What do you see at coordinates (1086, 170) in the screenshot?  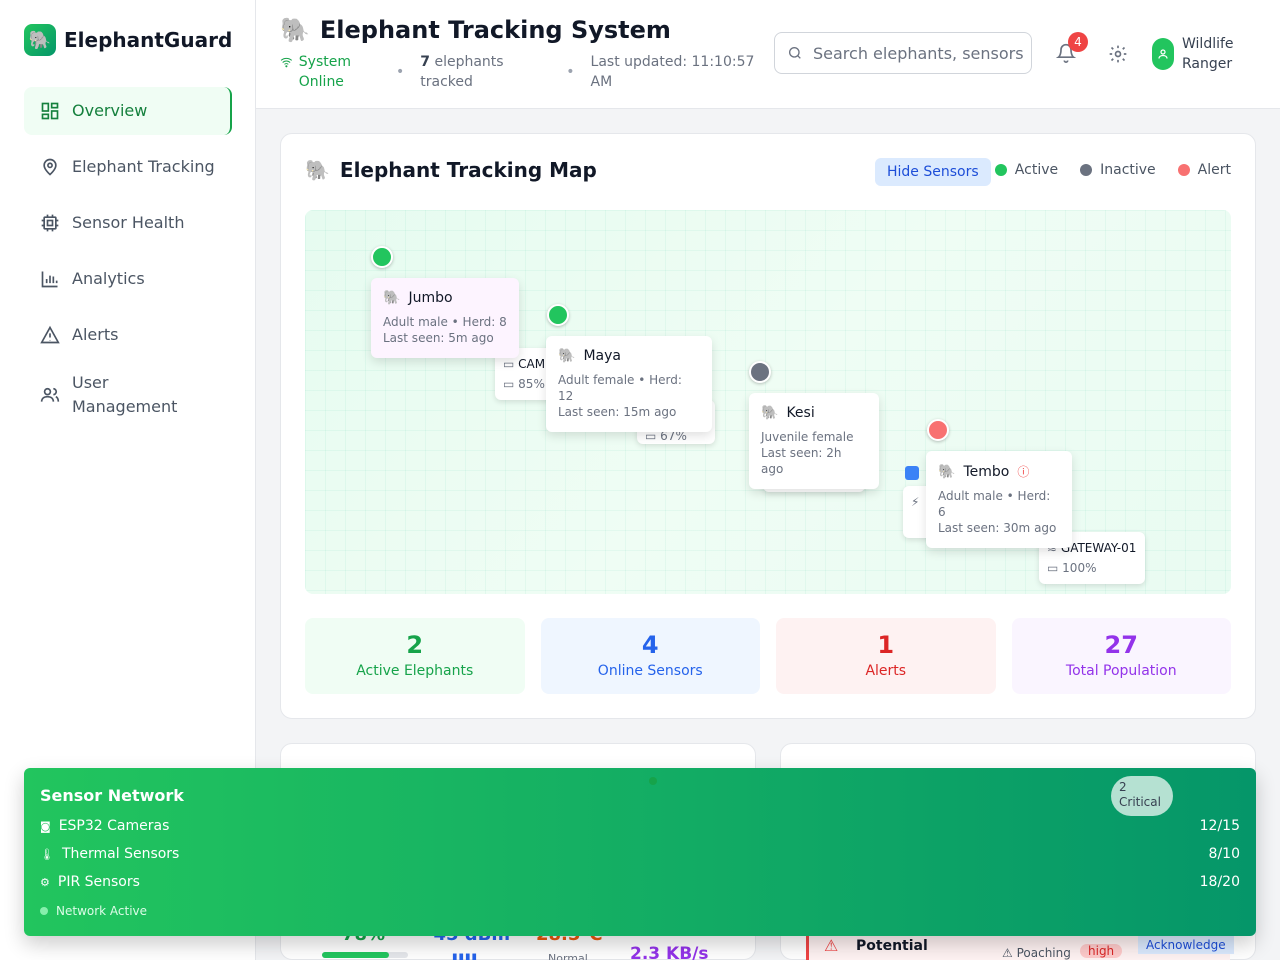 I see `inactive-dot` at bounding box center [1086, 170].